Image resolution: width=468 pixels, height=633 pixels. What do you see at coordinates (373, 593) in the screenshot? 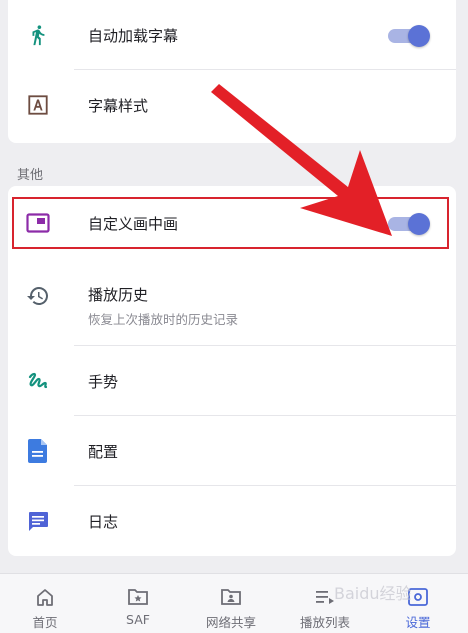
I see `watermark: Baidu经验` at bounding box center [373, 593].